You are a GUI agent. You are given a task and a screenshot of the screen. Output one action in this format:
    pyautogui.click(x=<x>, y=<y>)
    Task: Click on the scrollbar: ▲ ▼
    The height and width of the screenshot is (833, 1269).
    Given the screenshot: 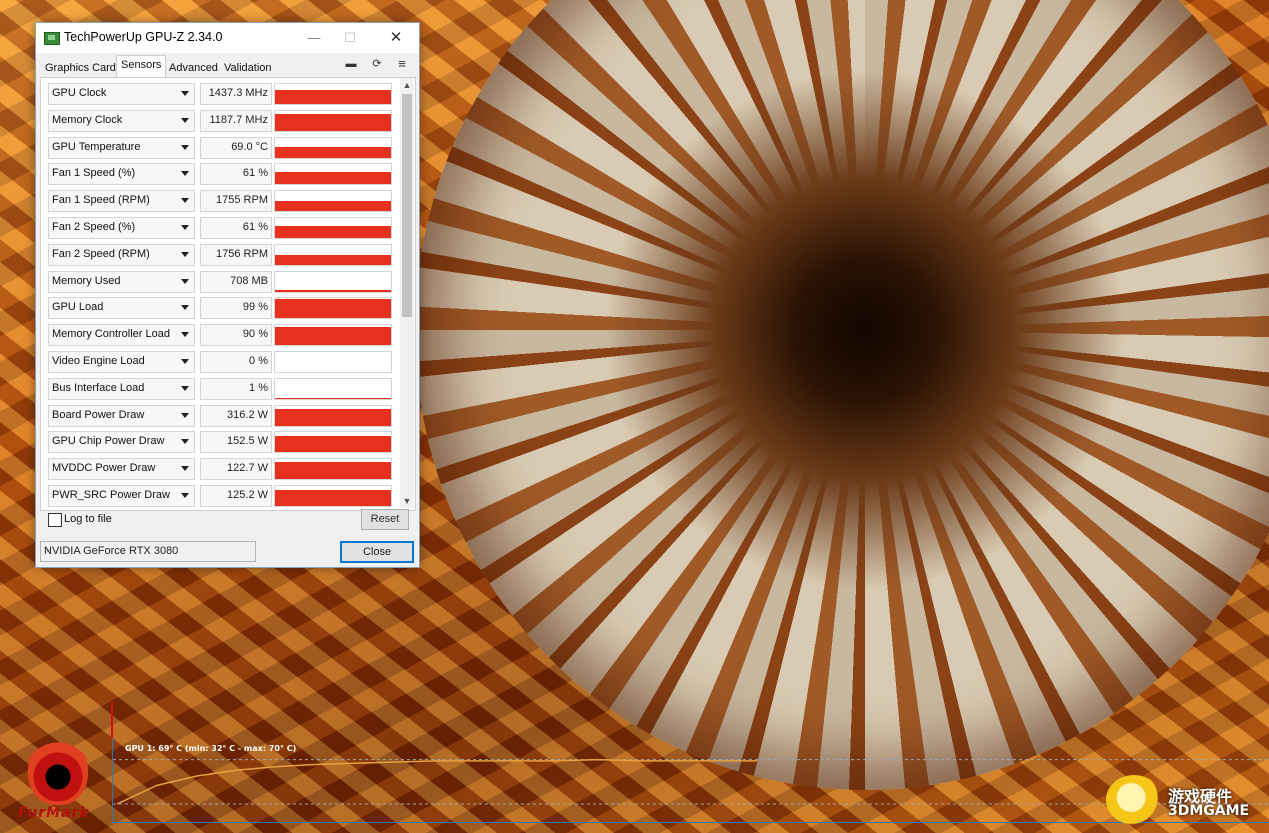 What is the action you would take?
    pyautogui.click(x=407, y=293)
    